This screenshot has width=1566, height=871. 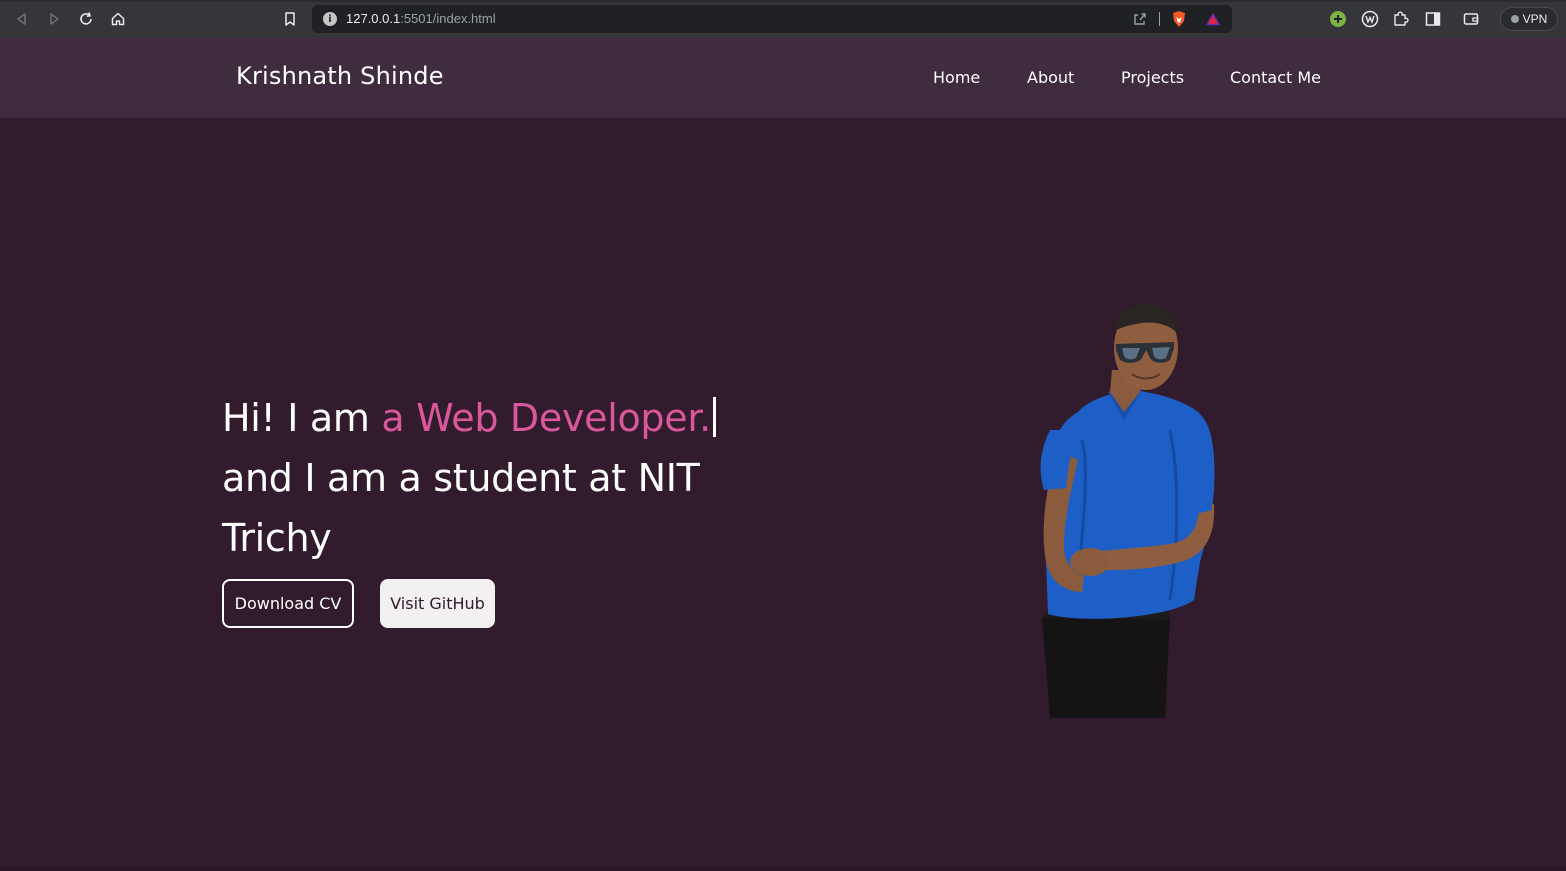 I want to click on browser-toolbar: i 127.0.0.1:5501/index.html VPN, so click(x=783, y=19).